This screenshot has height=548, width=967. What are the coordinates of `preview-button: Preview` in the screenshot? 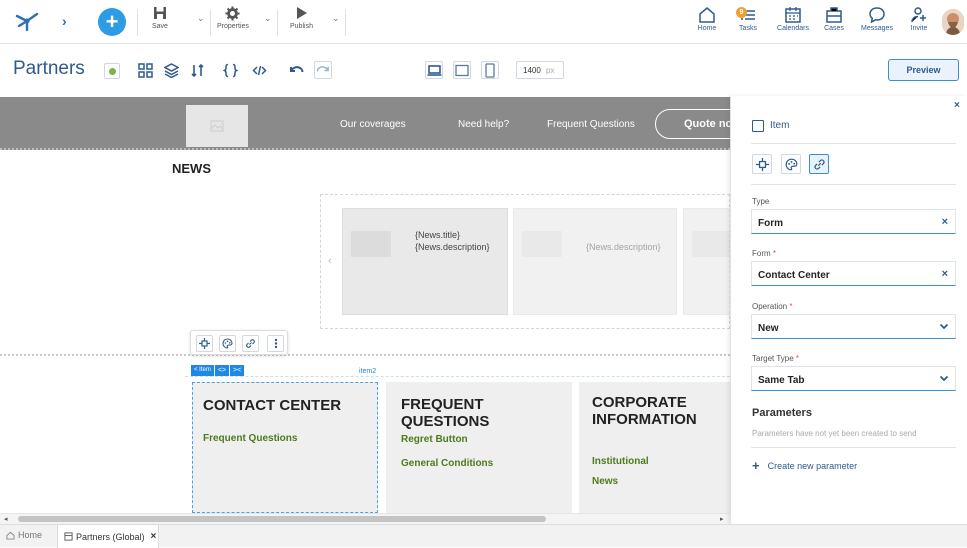 It's located at (923, 70).